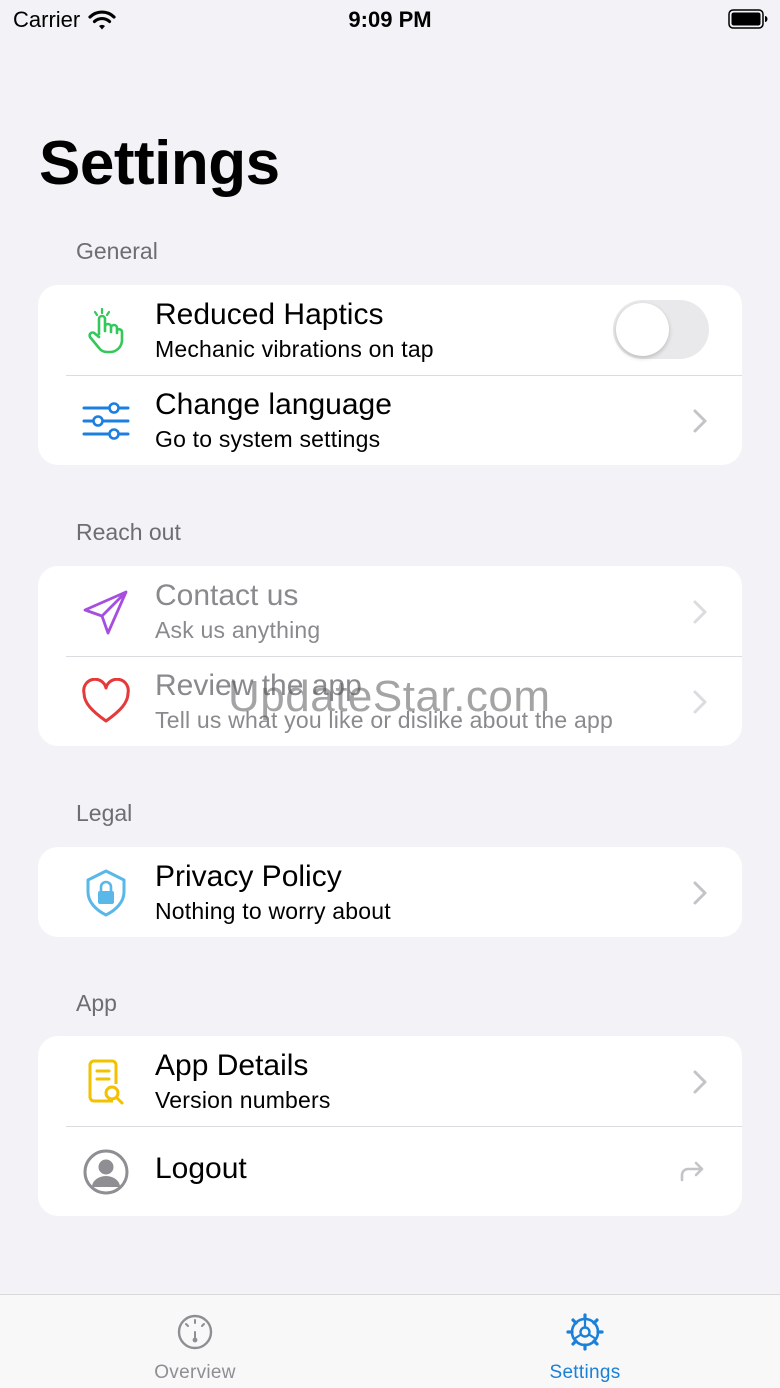 This screenshot has height=1388, width=780. I want to click on watermark: UpdateStar.com, so click(389, 696).